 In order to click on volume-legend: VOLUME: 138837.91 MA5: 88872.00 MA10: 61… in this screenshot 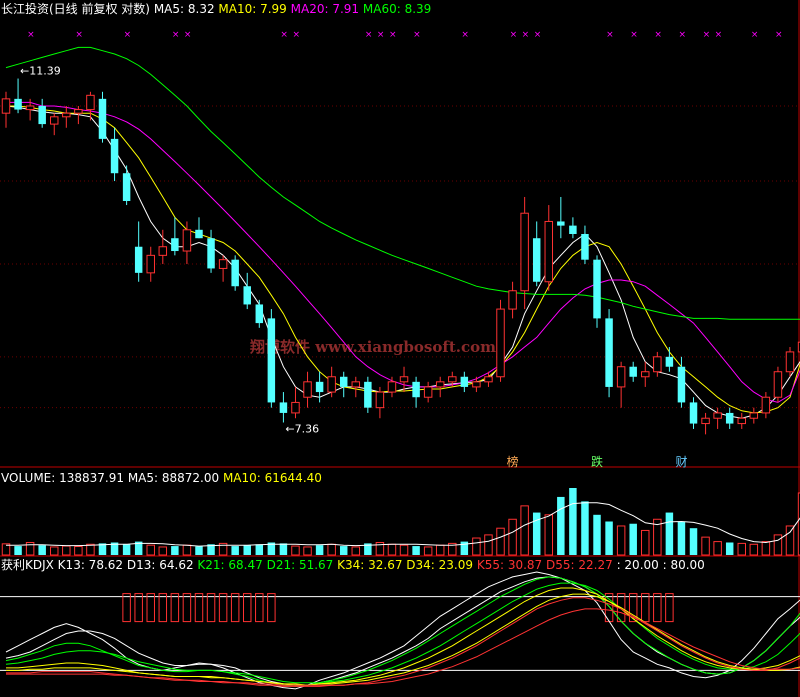, I will do `click(161, 478)`.